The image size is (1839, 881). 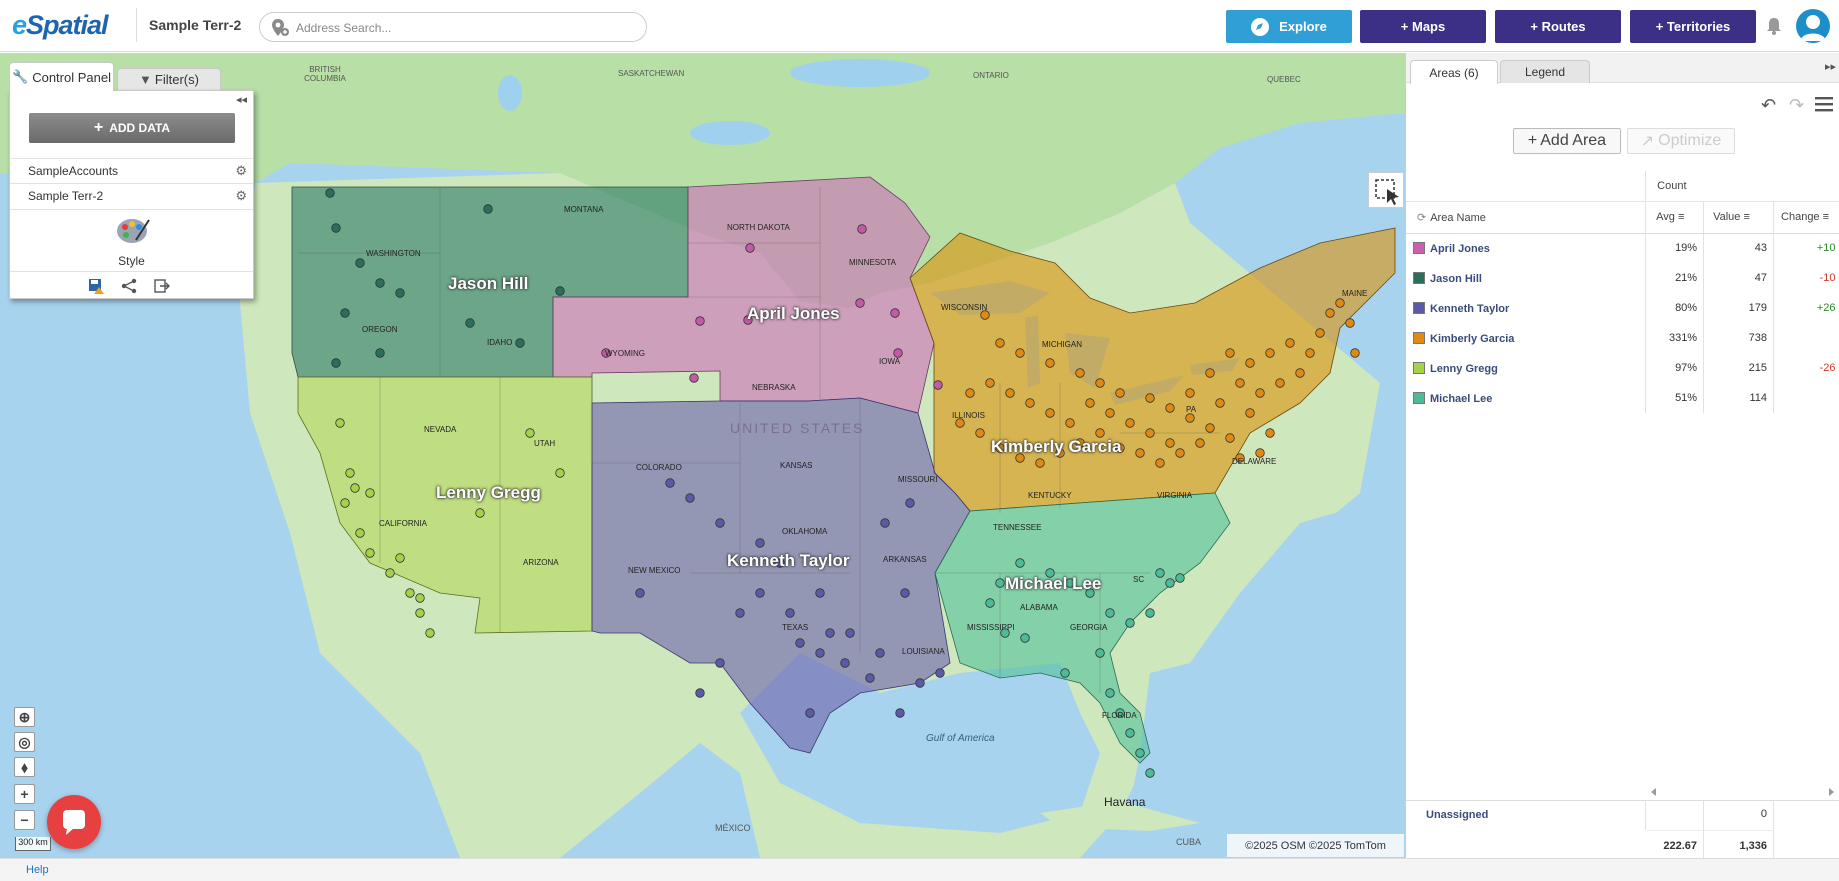 I want to click on horizontal-scrollbar, so click(x=1742, y=792).